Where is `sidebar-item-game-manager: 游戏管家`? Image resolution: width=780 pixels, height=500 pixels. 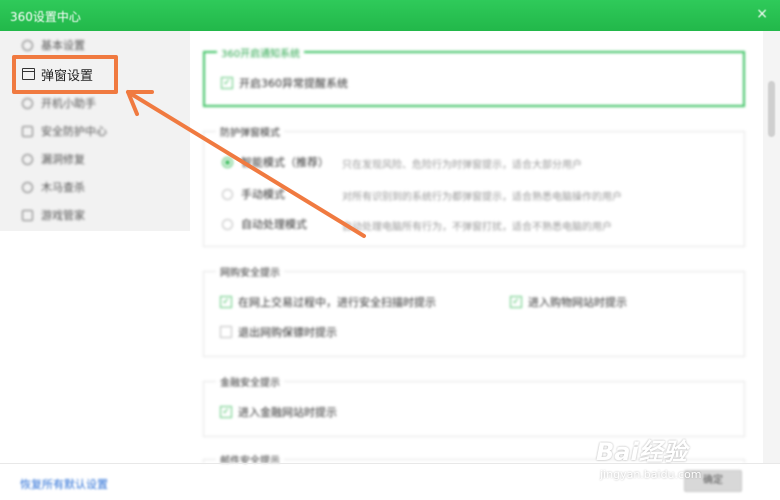 sidebar-item-game-manager: 游戏管家 is located at coordinates (95, 215).